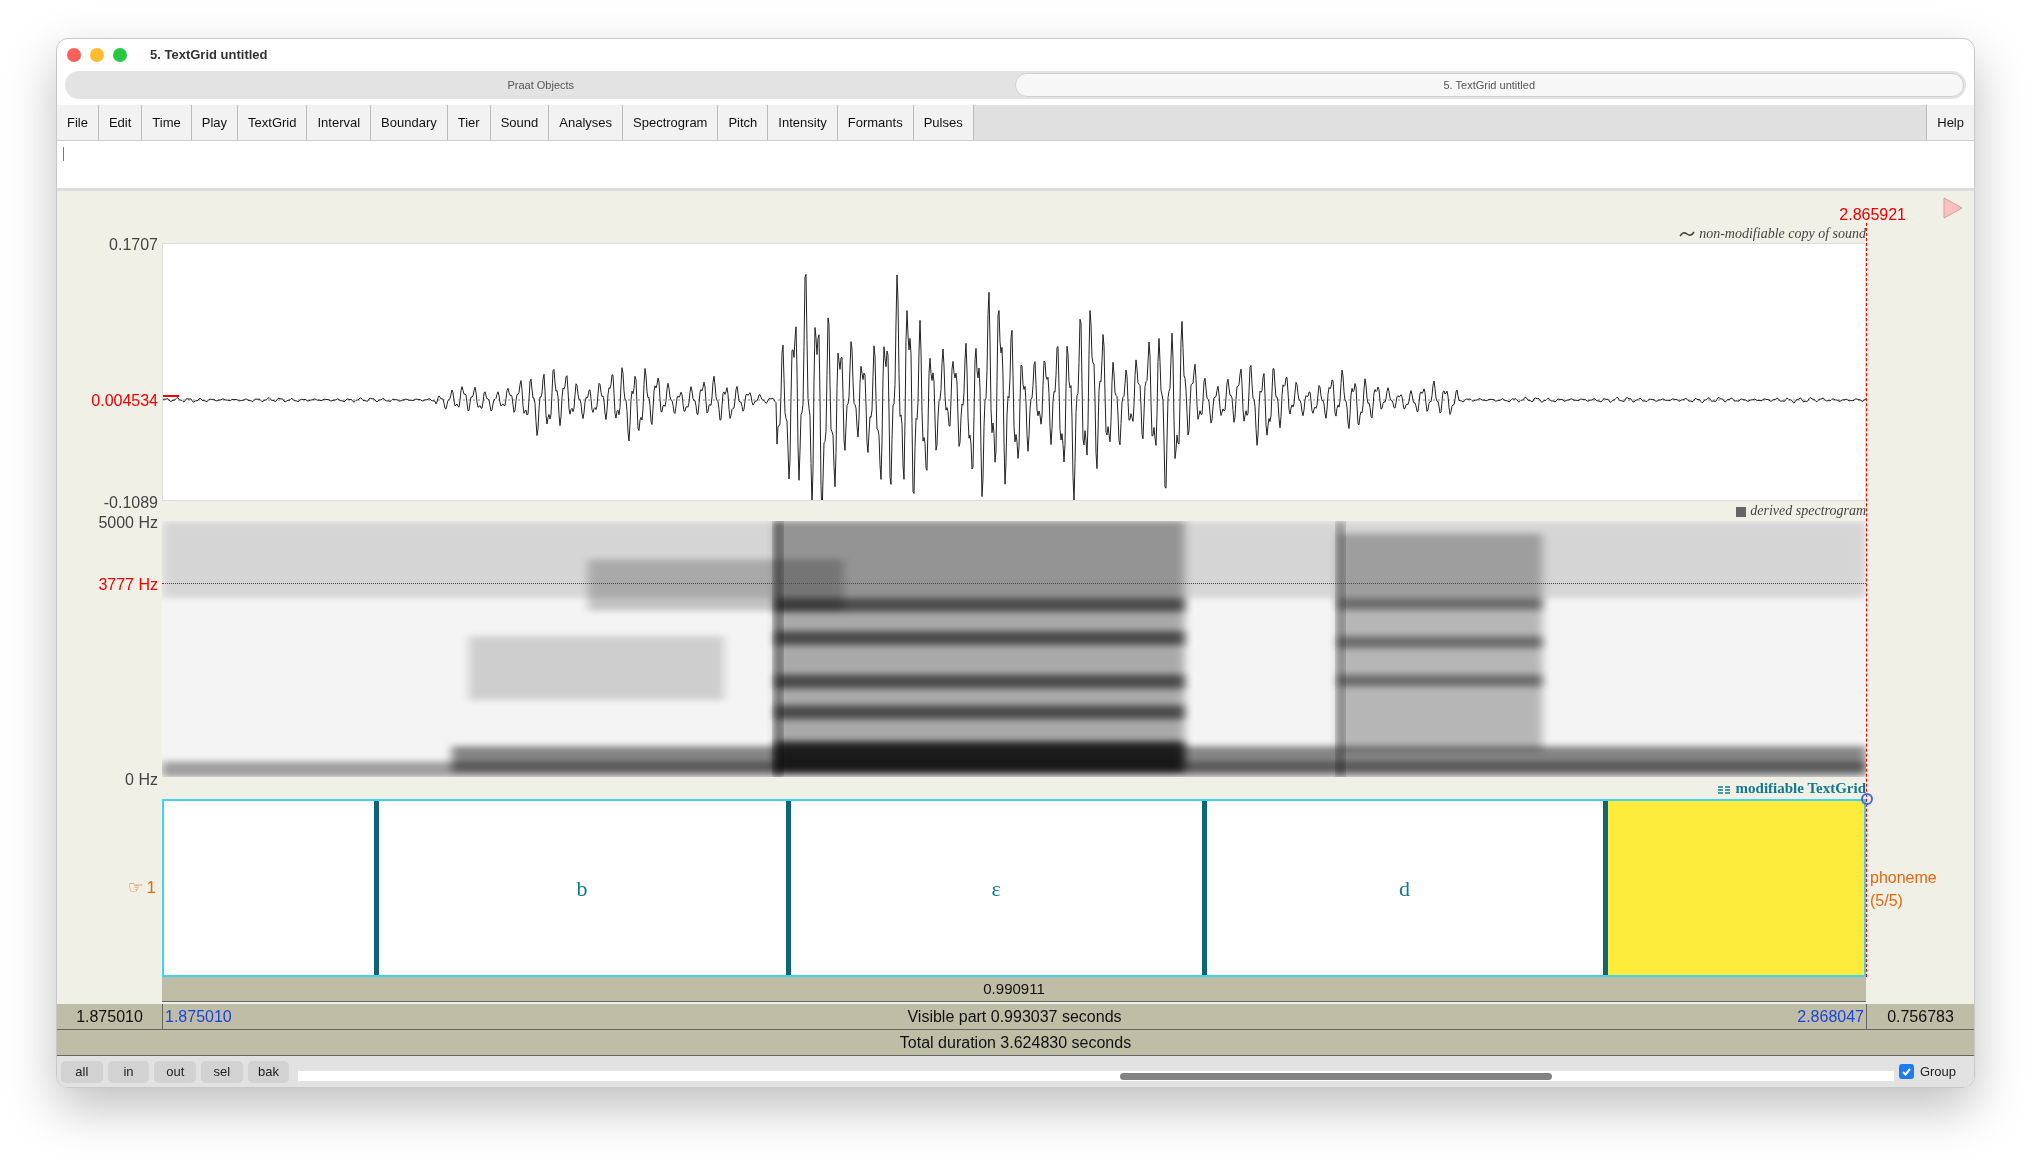 Image resolution: width=2032 pixels, height=1162 pixels. What do you see at coordinates (1886, 901) in the screenshot?
I see `tier-interval-count: (5/5)` at bounding box center [1886, 901].